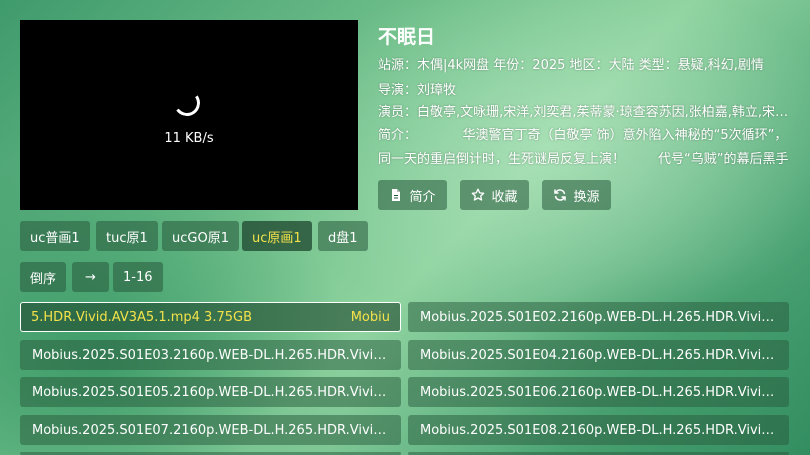 This screenshot has width=810, height=455. What do you see at coordinates (585, 112) in the screenshot?
I see `cast-line: 演员：白敬亭,文咏珊,宋洋,刘奕君,茱蒂蒙·琼查容苏因,张柏嘉,韩立,宋佳伦` at bounding box center [585, 112].